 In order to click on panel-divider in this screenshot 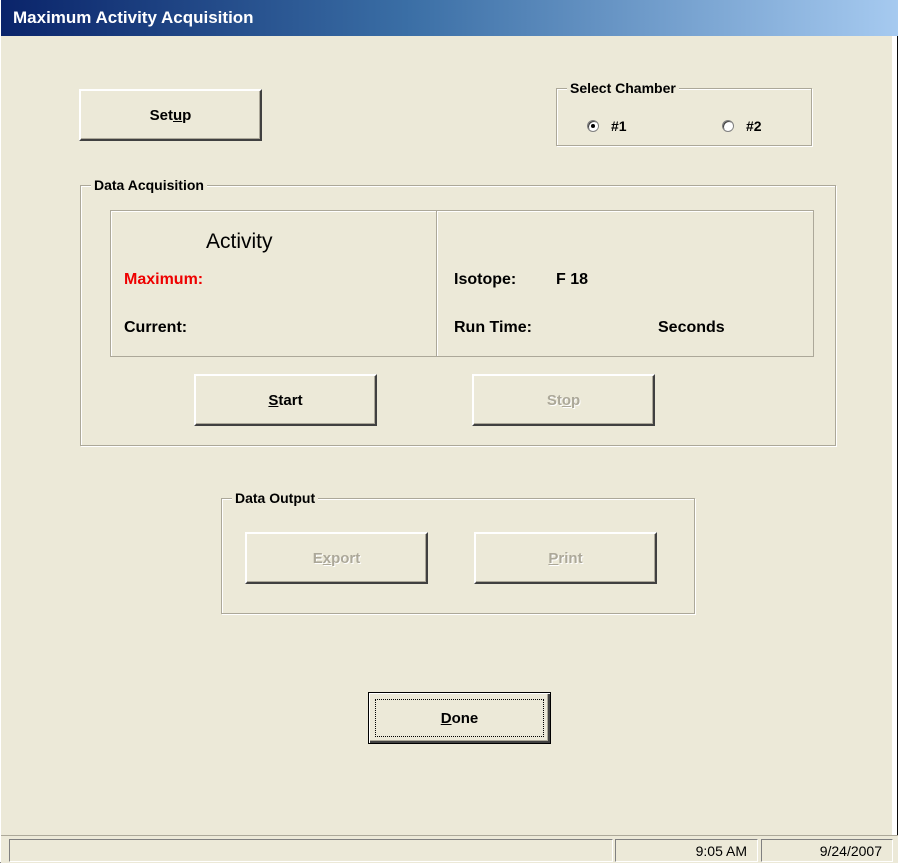, I will do `click(436, 283)`.